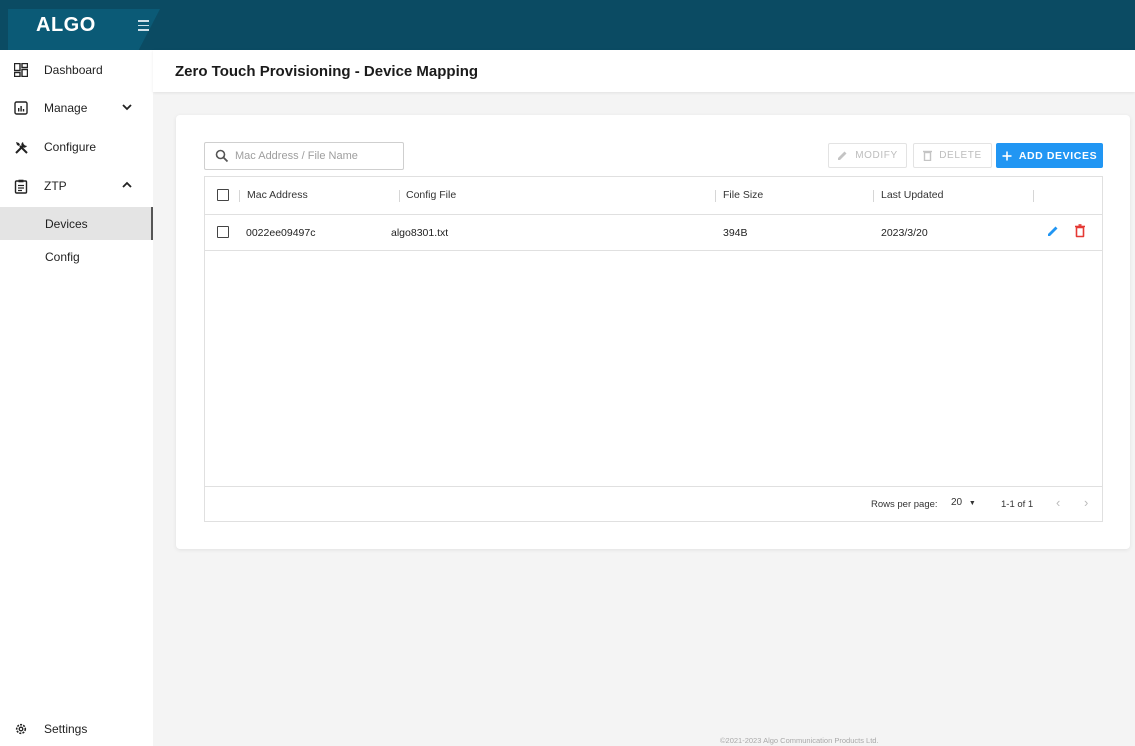 The height and width of the screenshot is (746, 1135). I want to click on modify-button: MODIFY, so click(867, 155).